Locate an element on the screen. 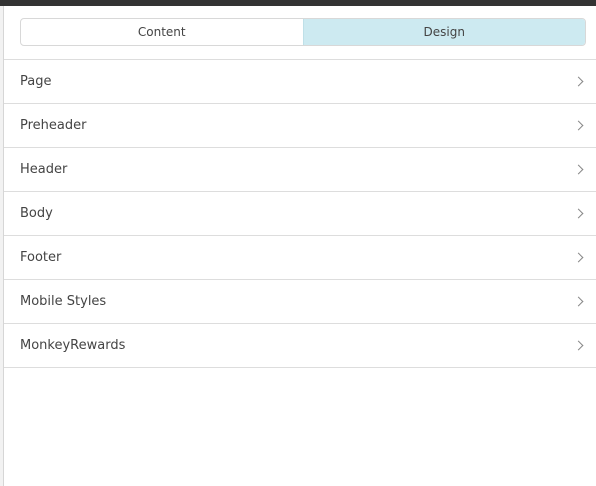  section-label: Header is located at coordinates (44, 169).